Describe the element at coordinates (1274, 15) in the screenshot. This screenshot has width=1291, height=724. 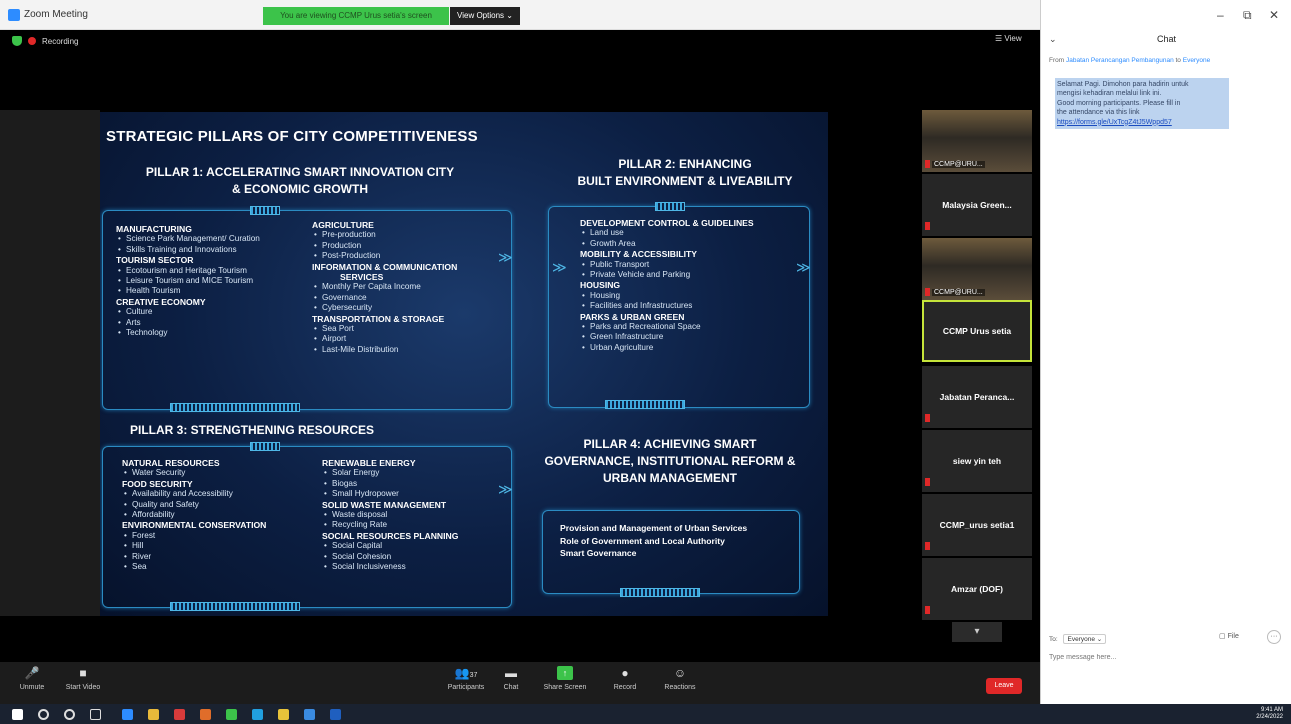
I see `close-icon: ✕` at that location.